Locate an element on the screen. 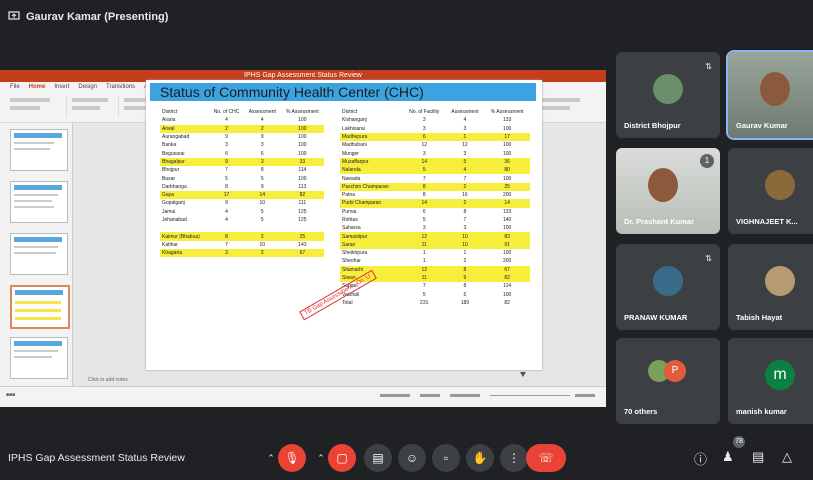  raise-hand-icon: ✋ is located at coordinates (480, 458).